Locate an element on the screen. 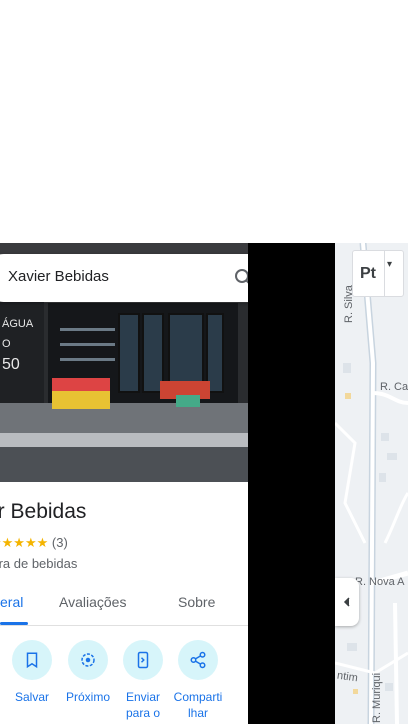 This screenshot has width=408, height=724. save-button-circle is located at coordinates (32, 660).